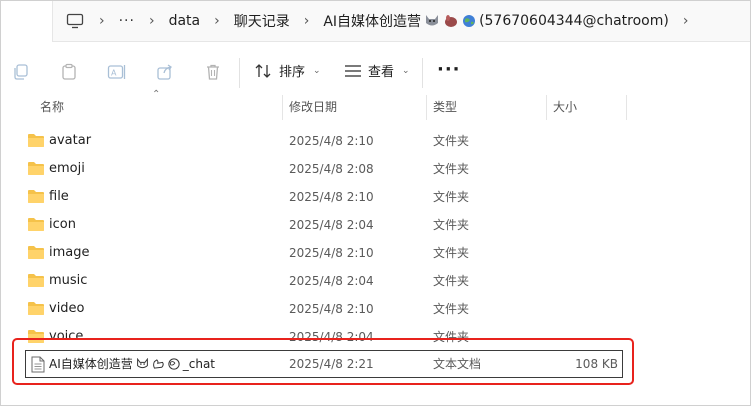 Image resolution: width=751 pixels, height=406 pixels. I want to click on file-type: 文本文档, so click(457, 364).